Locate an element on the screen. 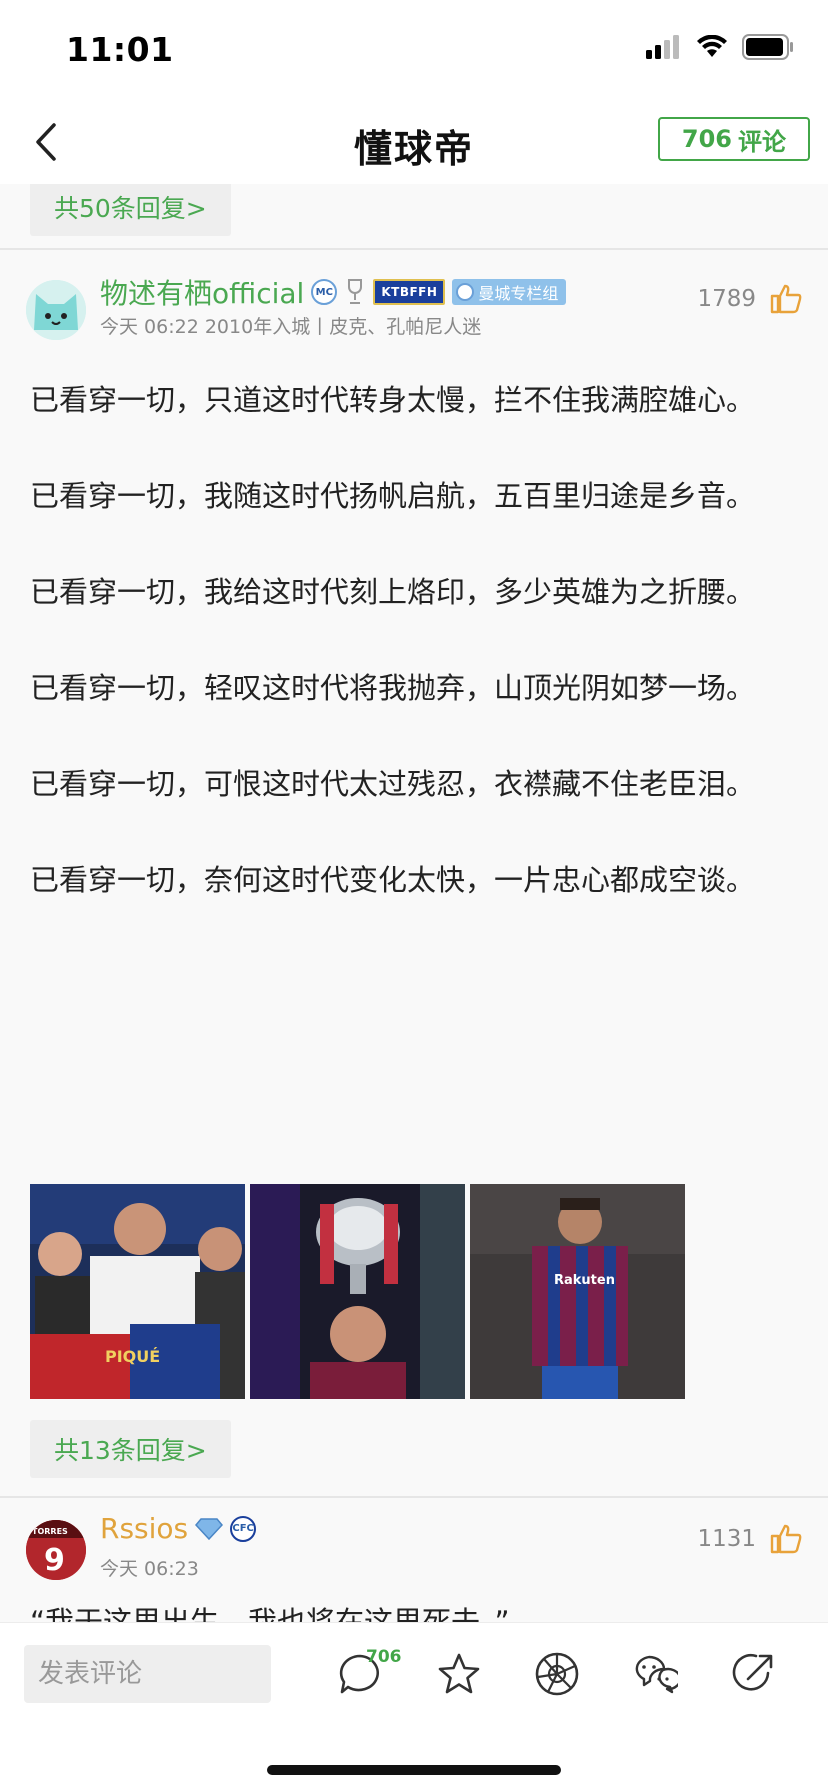  comment-meta: 今天 06:23 is located at coordinates (149, 1569).